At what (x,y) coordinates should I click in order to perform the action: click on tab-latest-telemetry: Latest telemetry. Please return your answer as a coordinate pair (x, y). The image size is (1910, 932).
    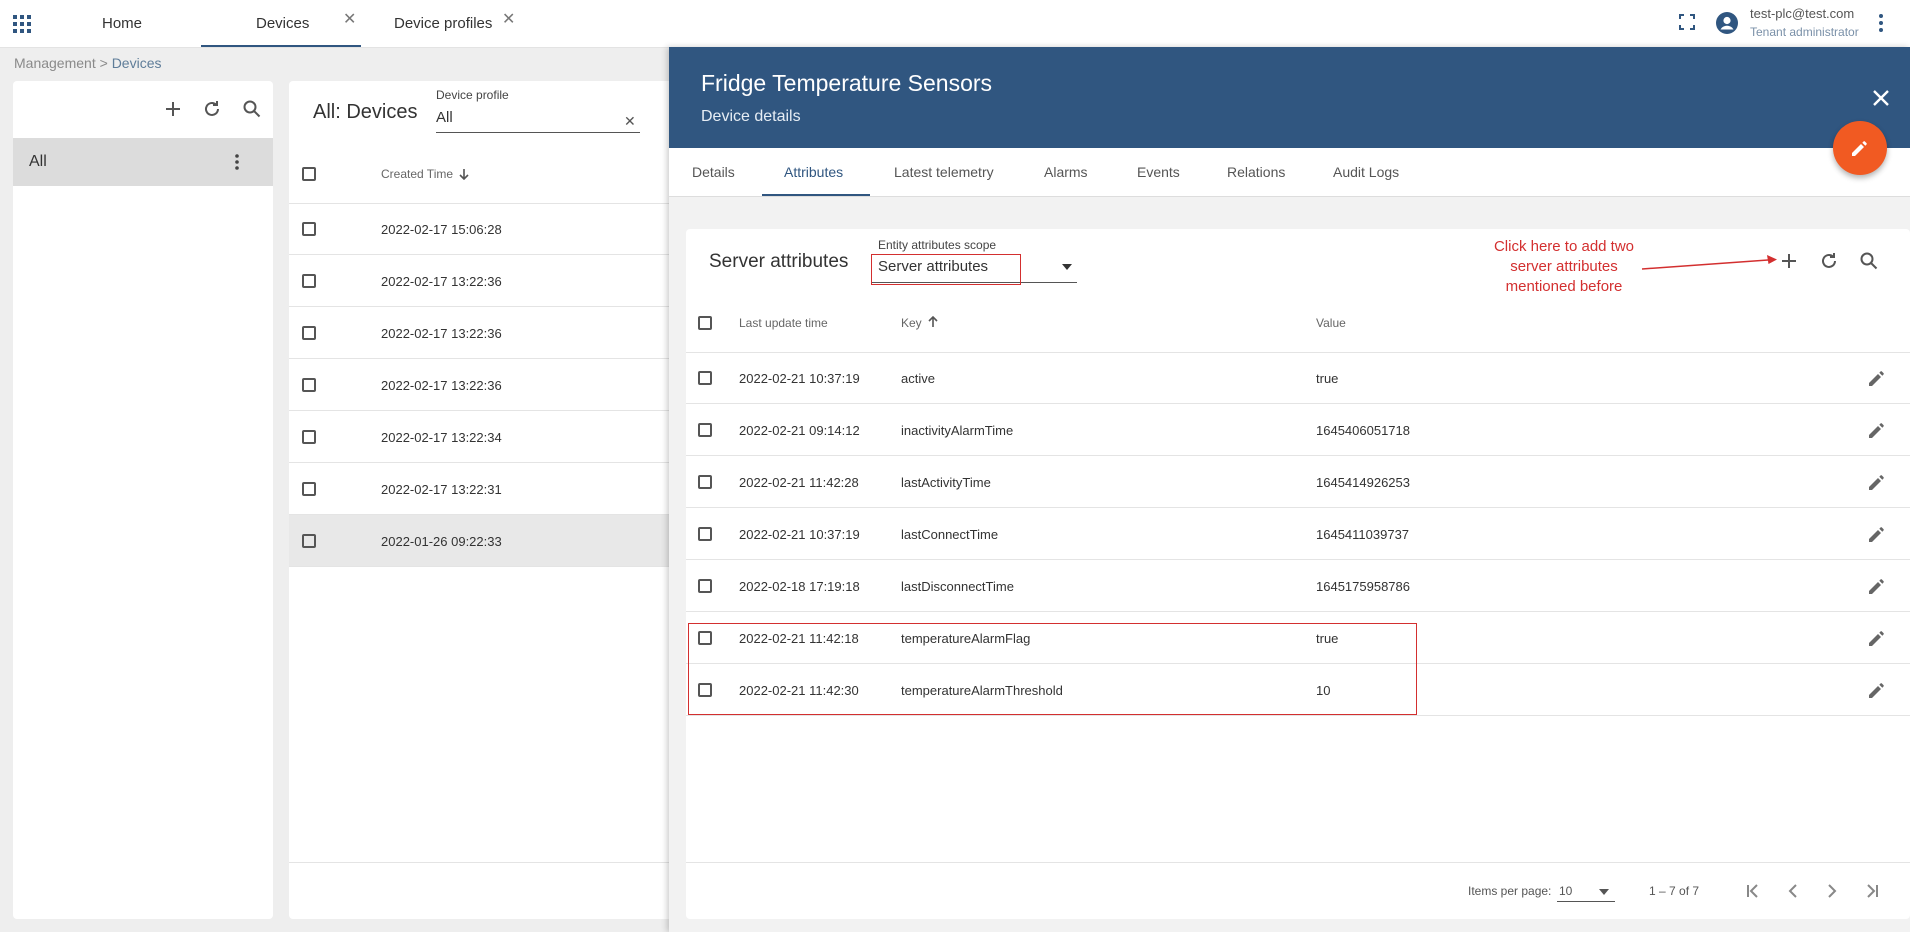
    Looking at the image, I should click on (944, 172).